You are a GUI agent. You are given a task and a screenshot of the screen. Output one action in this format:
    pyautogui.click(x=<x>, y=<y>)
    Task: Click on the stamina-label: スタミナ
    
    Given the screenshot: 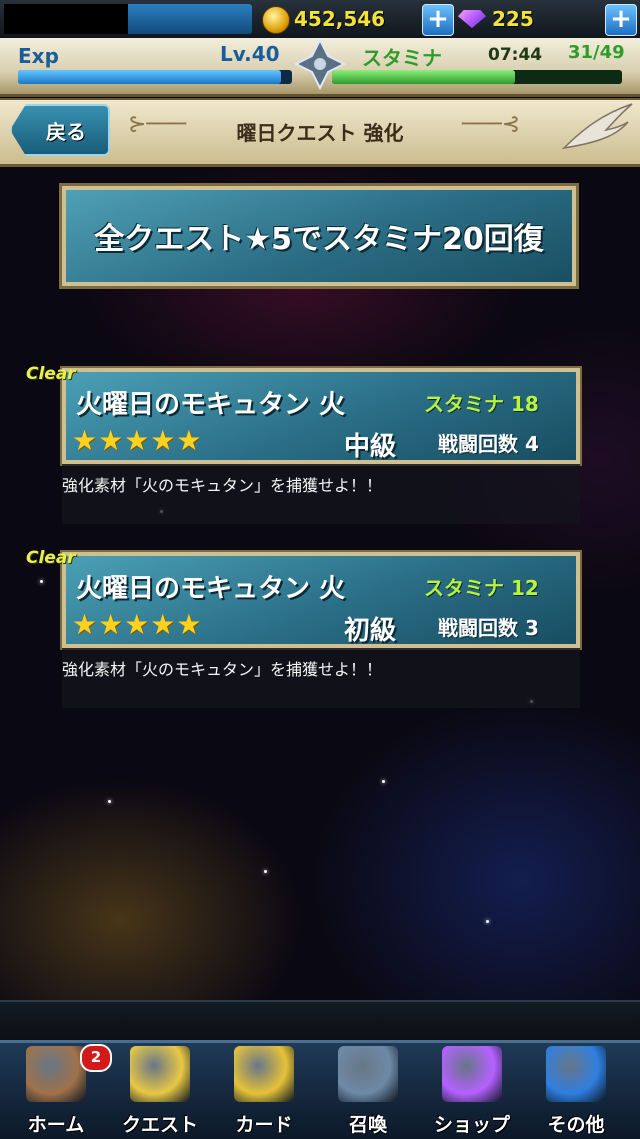 What is the action you would take?
    pyautogui.click(x=402, y=58)
    